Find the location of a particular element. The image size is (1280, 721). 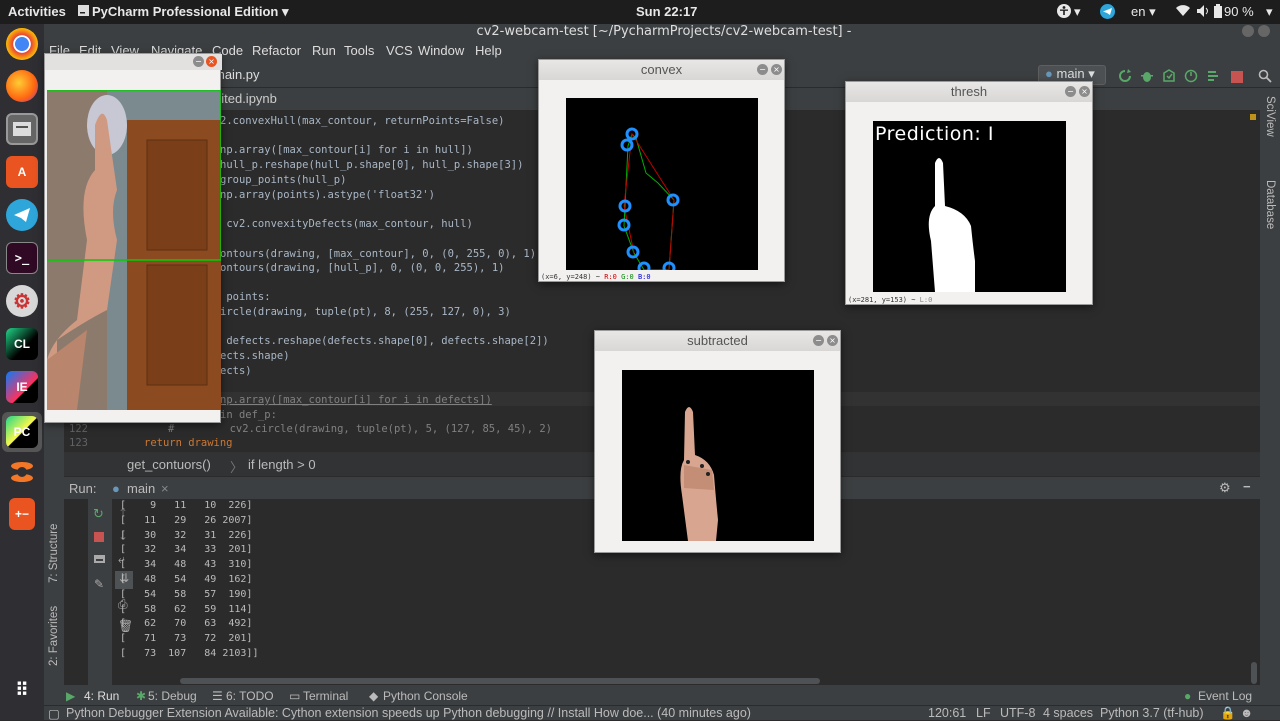

pixel-b: B:0 is located at coordinates (644, 277).